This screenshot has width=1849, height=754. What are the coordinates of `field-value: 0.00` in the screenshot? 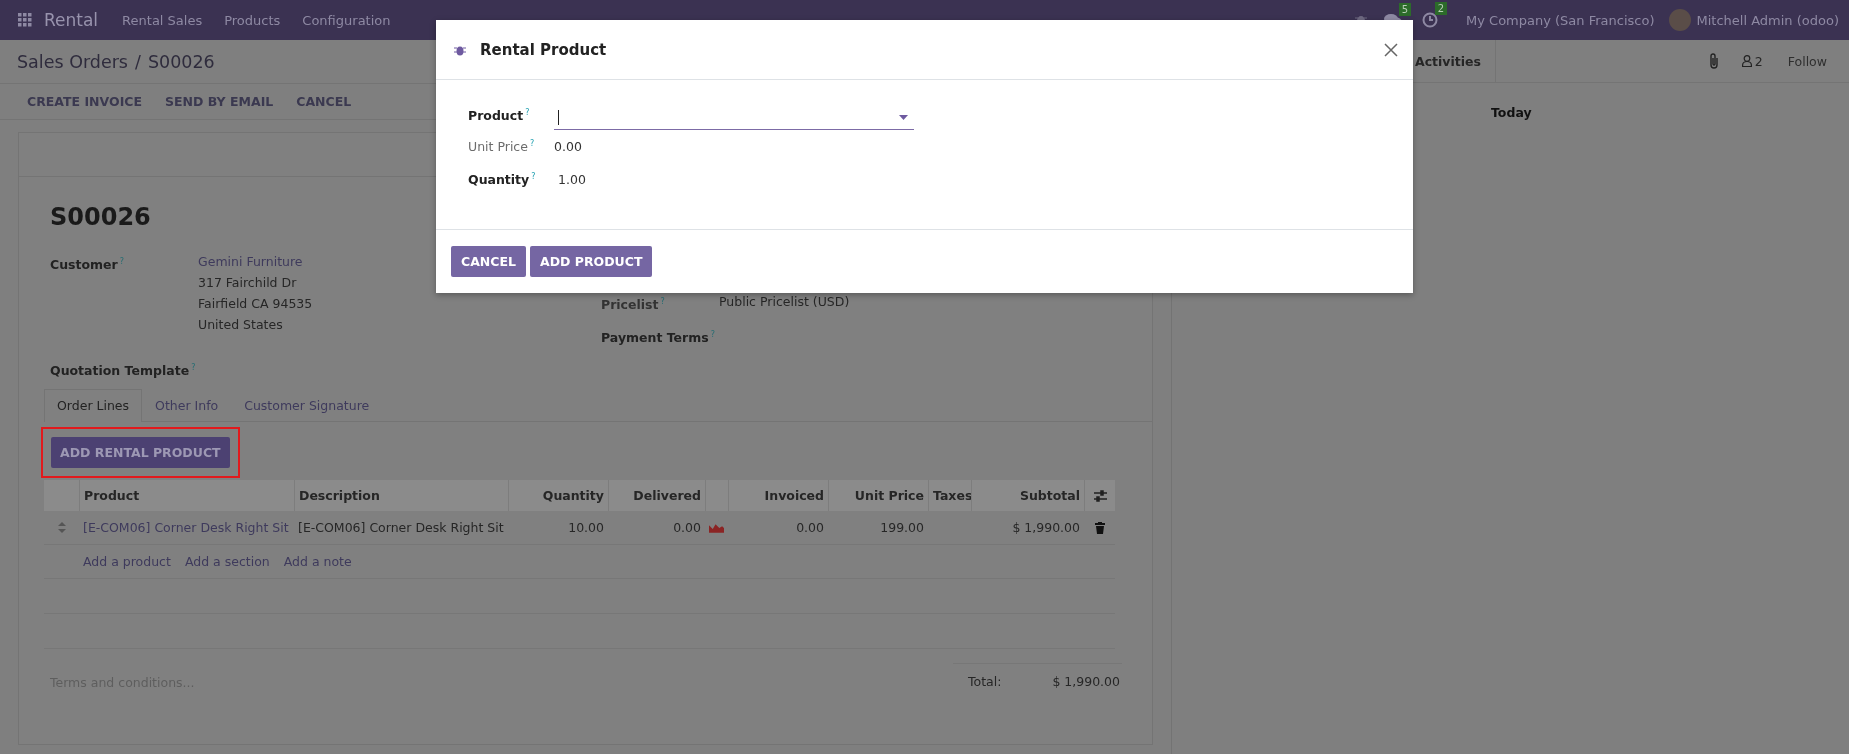 It's located at (568, 147).